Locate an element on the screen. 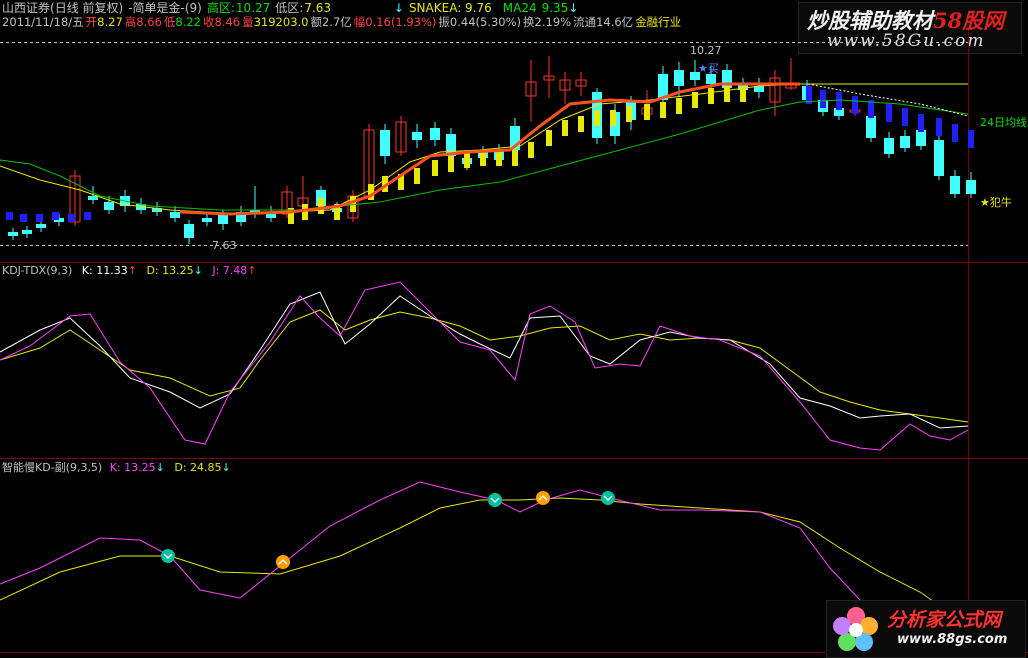 The height and width of the screenshot is (658, 1028). kdj-j-up-arrow-icon: ↑ is located at coordinates (251, 270).